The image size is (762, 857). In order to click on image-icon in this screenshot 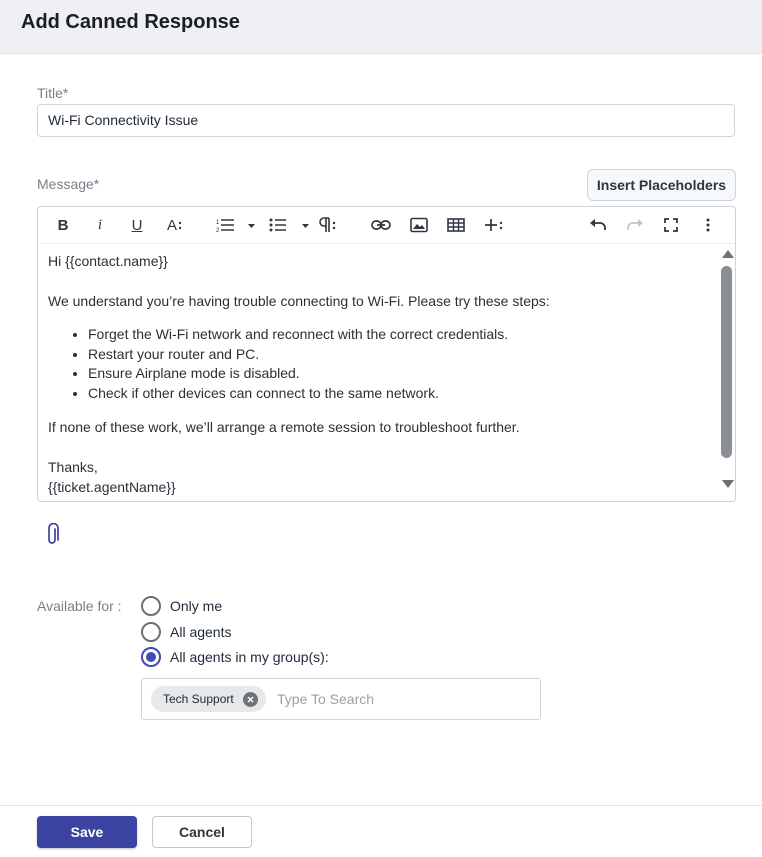, I will do `click(419, 225)`.